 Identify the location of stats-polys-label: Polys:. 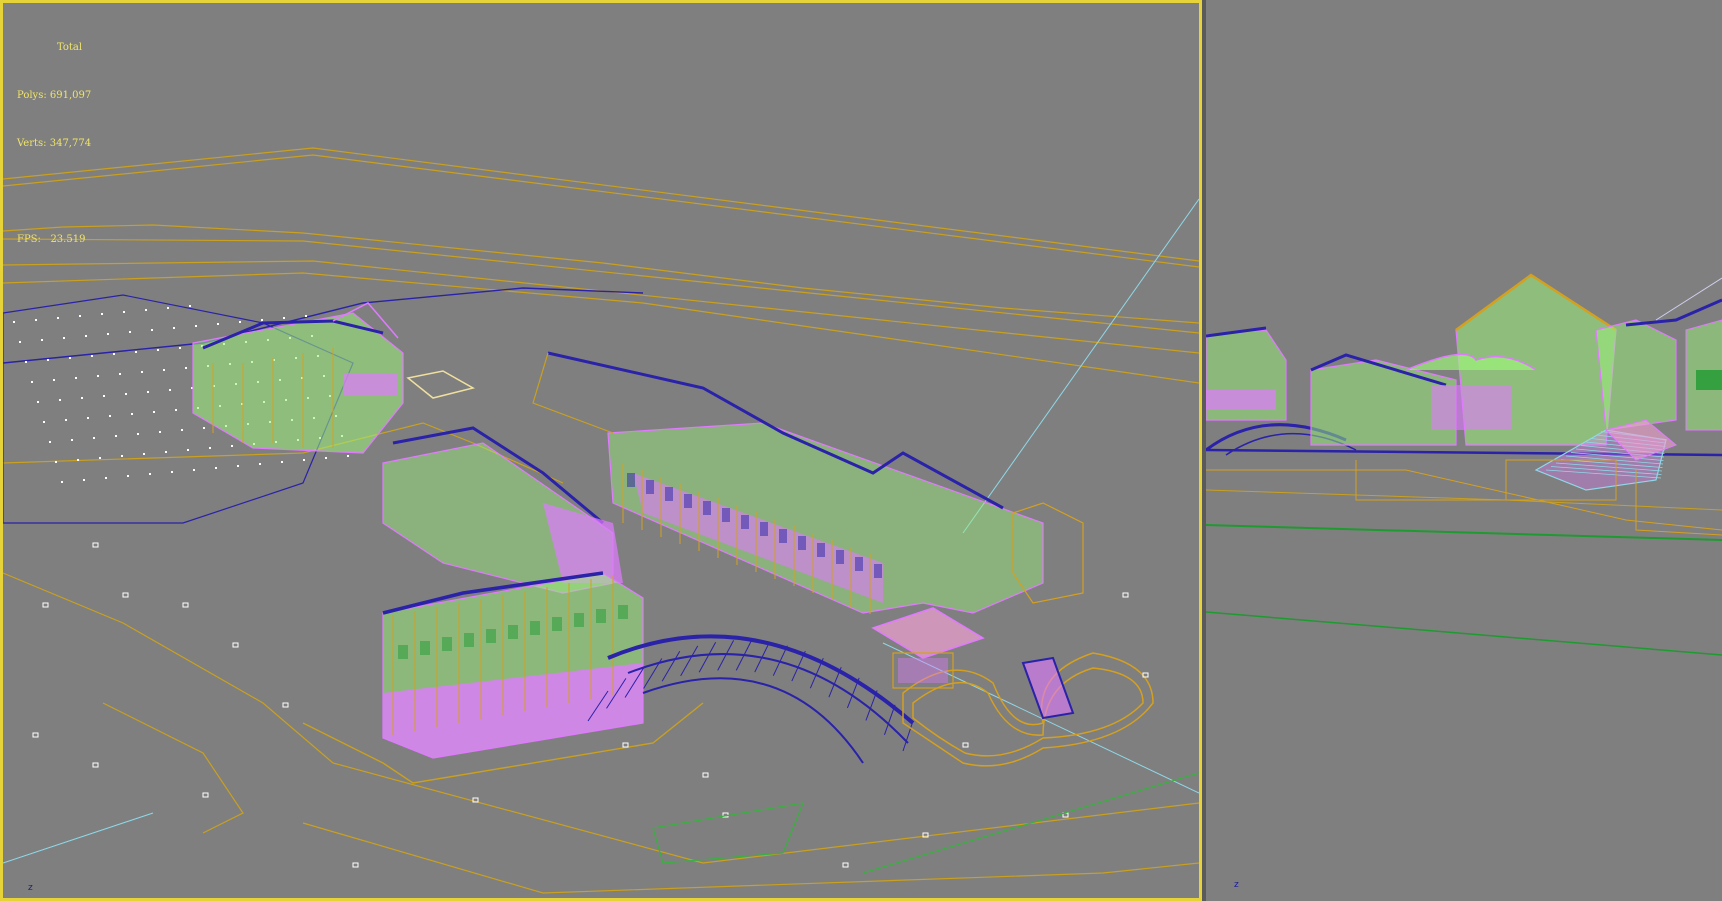
(32, 95).